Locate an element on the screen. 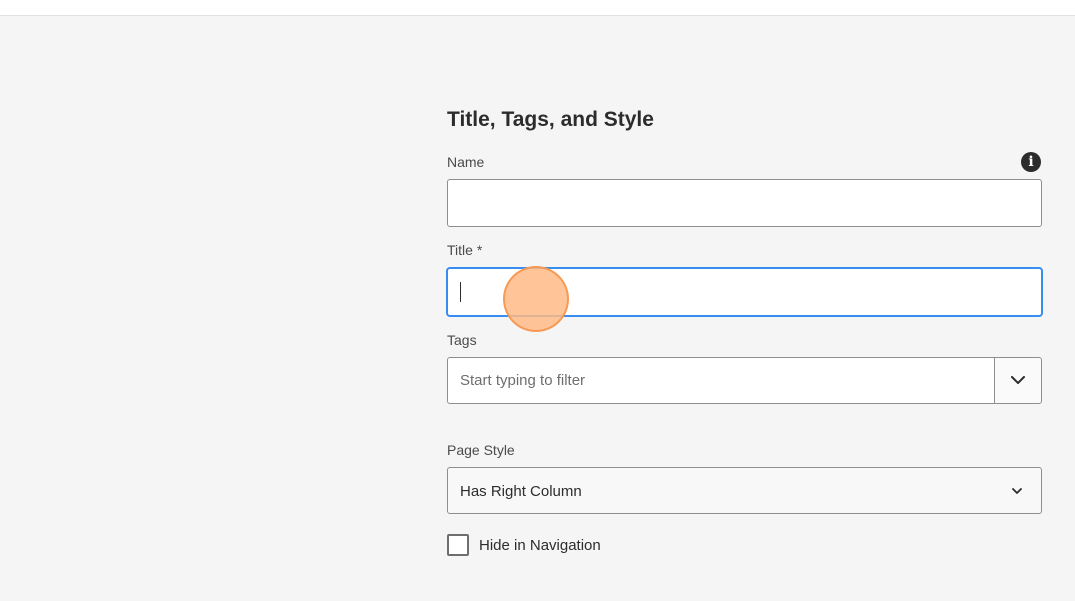 The width and height of the screenshot is (1075, 601). hide-in-navigation-checkbox is located at coordinates (458, 545).